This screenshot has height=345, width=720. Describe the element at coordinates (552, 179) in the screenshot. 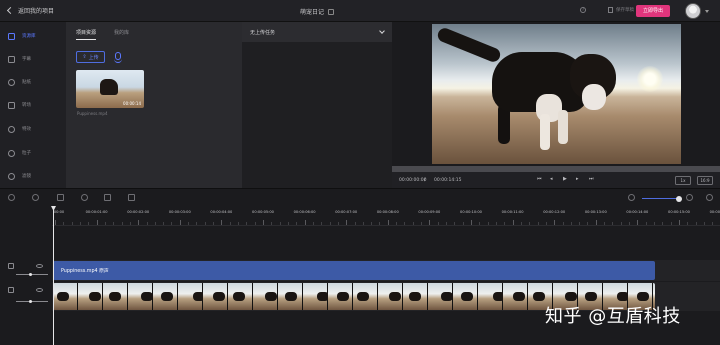

I see `step-back-icon: ◂` at that location.